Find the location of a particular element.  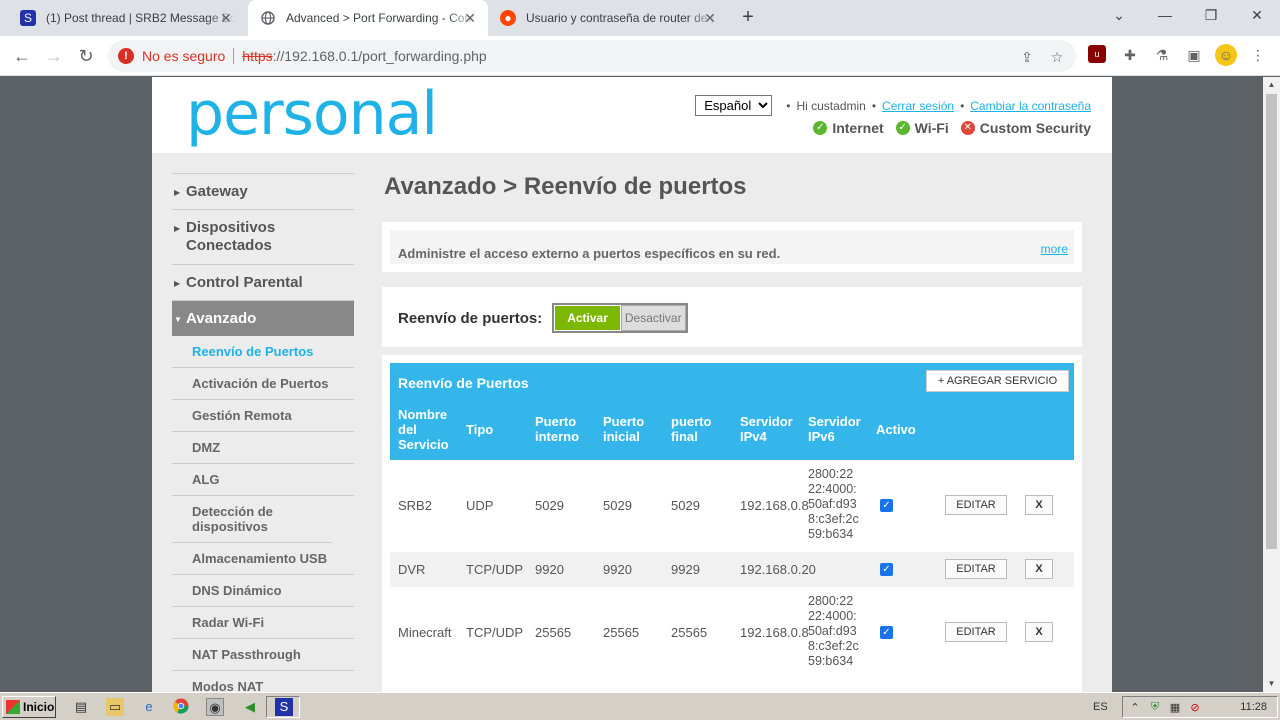

folder-icon: ▭ is located at coordinates (115, 707).